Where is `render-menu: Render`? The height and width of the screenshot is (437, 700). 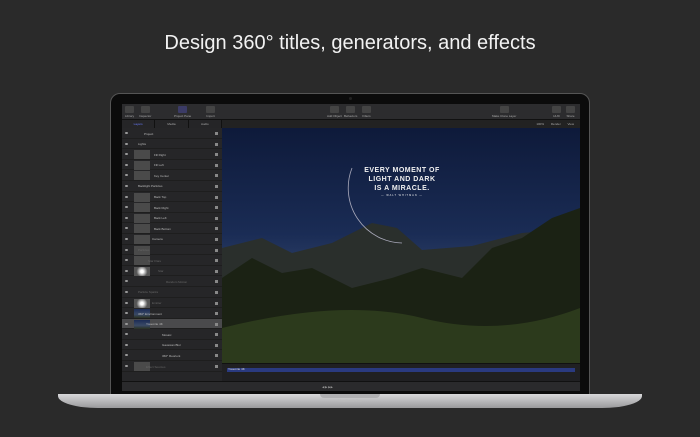 render-menu: Render is located at coordinates (556, 124).